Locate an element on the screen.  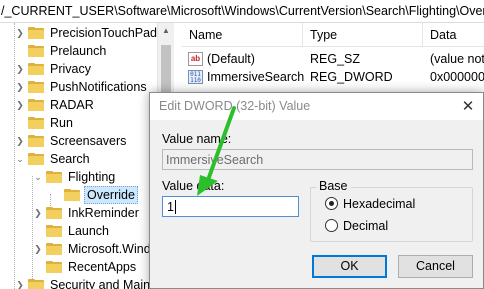
value-type: REG_SZ is located at coordinates (335, 59).